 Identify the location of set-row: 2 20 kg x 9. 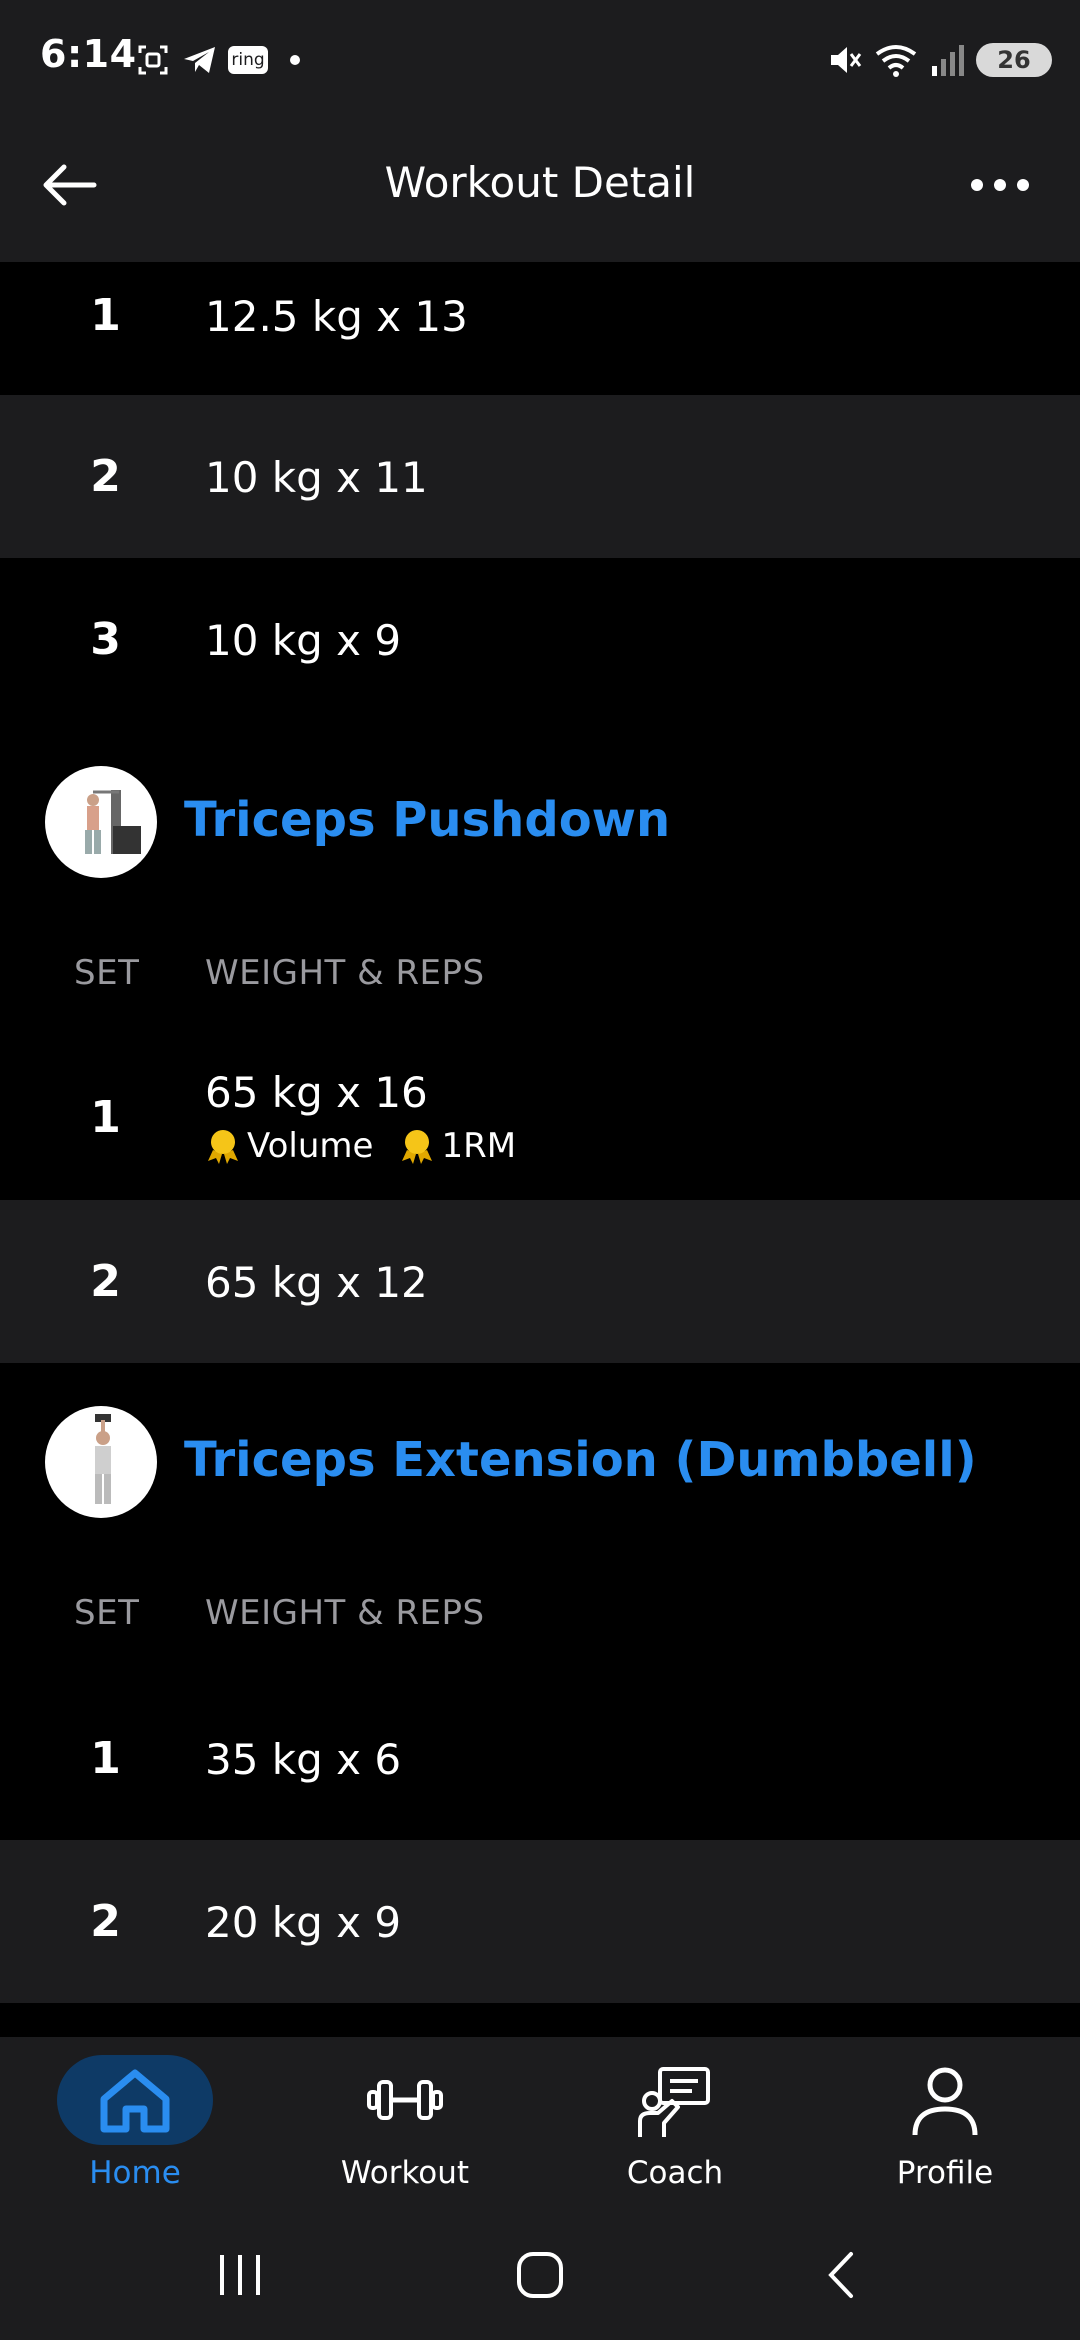
(540, 1921).